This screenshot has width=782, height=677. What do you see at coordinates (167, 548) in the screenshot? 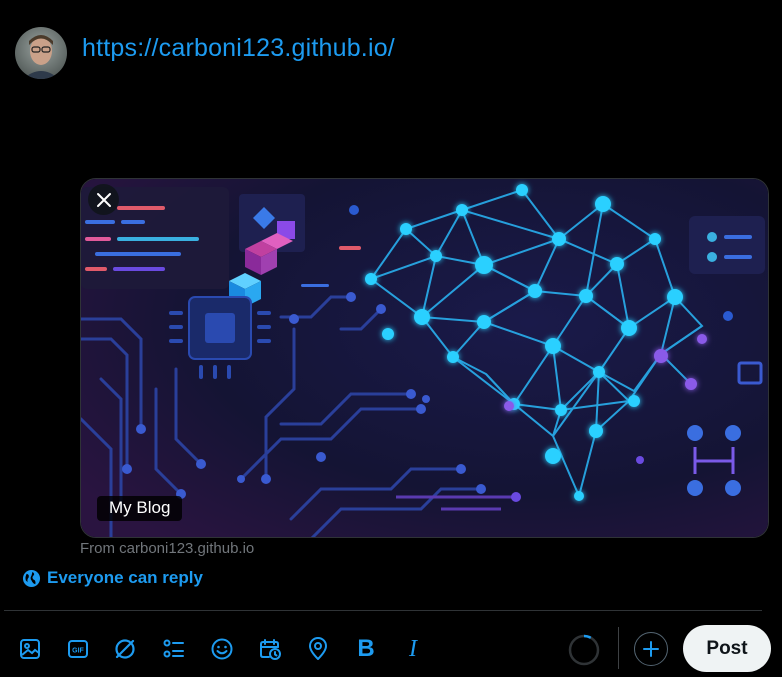
I see `card-source: From carboni123.github.io` at bounding box center [167, 548].